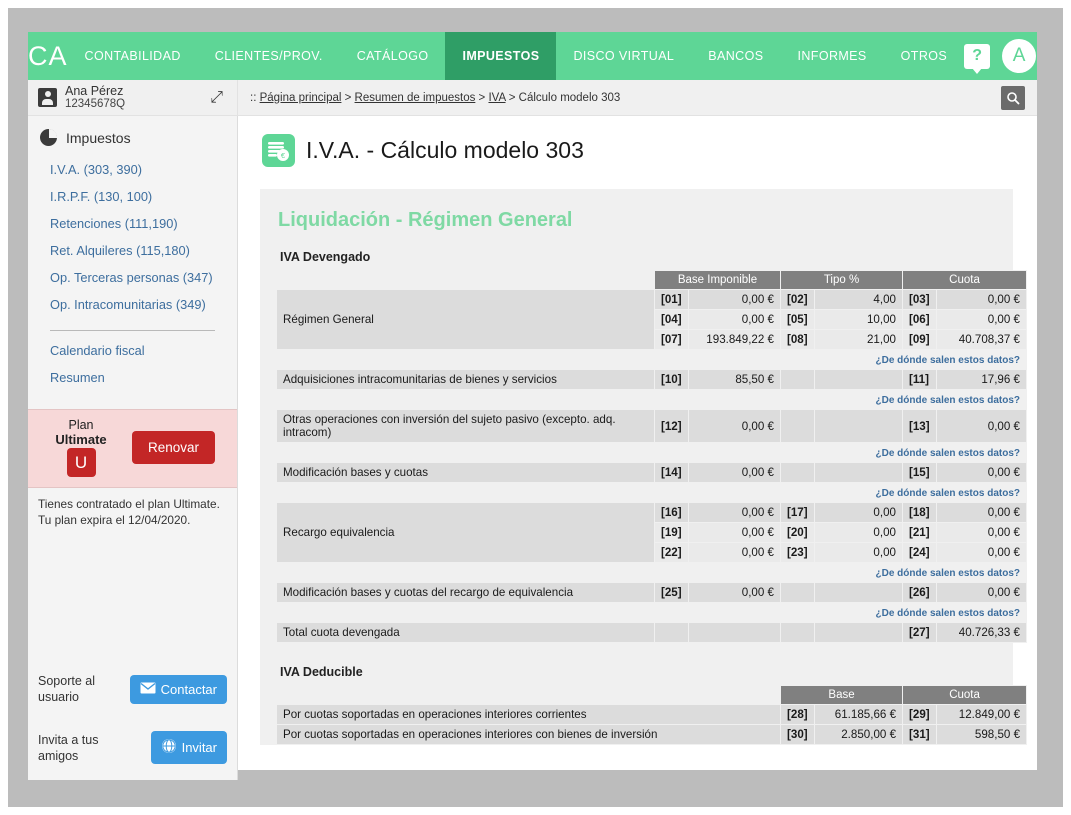 The width and height of the screenshot is (1071, 815). I want to click on cell-code: [04], so click(671, 319).